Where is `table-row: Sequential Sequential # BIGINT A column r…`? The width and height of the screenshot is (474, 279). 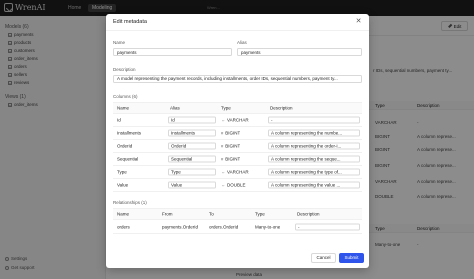 table-row: Sequential Sequential # BIGINT A column r… is located at coordinates (237, 159).